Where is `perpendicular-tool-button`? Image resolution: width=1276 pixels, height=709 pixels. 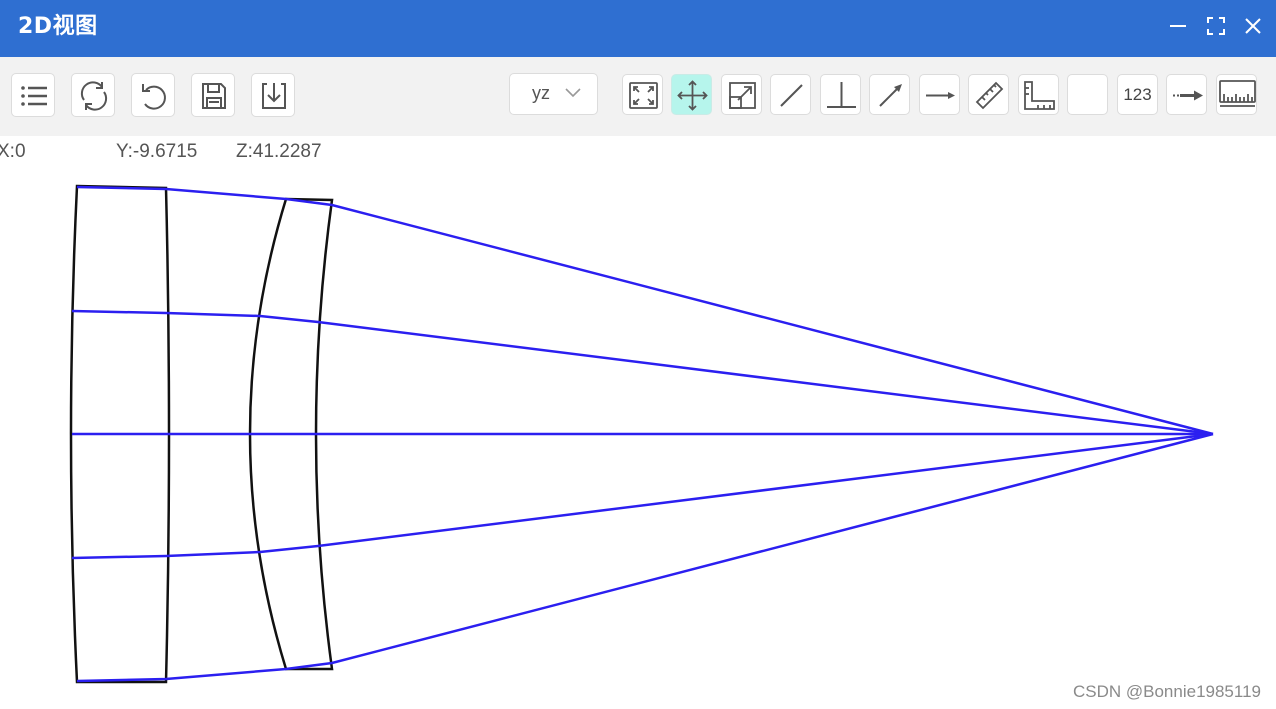 perpendicular-tool-button is located at coordinates (840, 94).